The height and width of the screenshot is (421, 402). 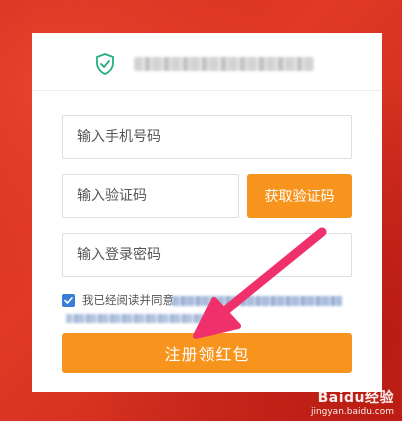 I want to click on password-field, so click(x=207, y=255).